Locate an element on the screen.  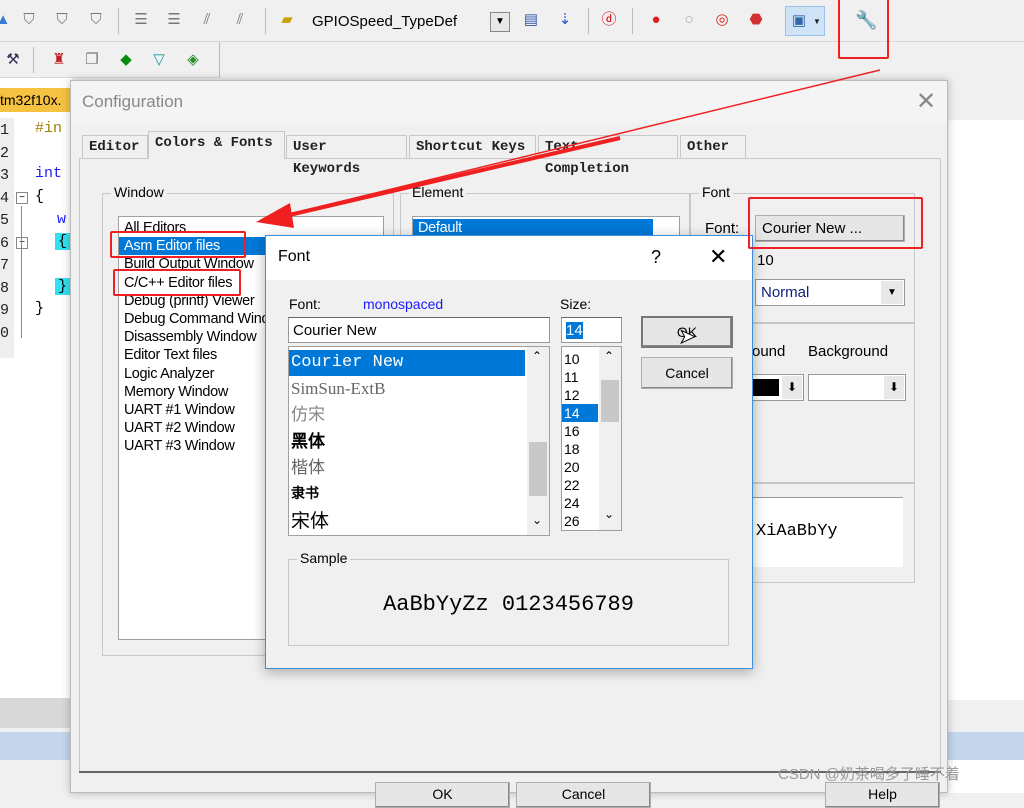
watermark: CSDN @奶茶喝多了睡不着 is located at coordinates (869, 774).